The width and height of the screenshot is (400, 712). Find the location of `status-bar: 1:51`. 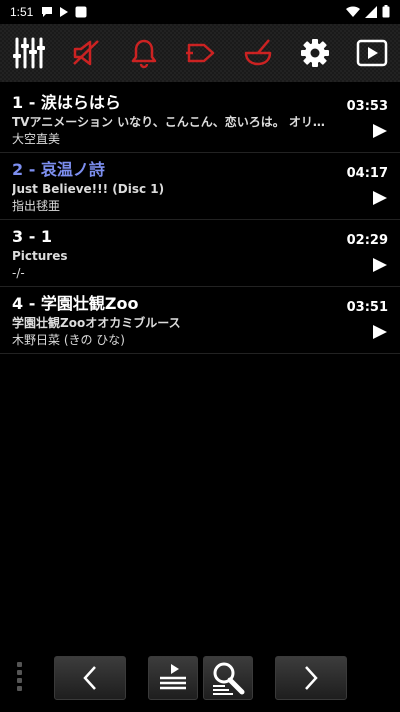

status-bar: 1:51 is located at coordinates (200, 12).